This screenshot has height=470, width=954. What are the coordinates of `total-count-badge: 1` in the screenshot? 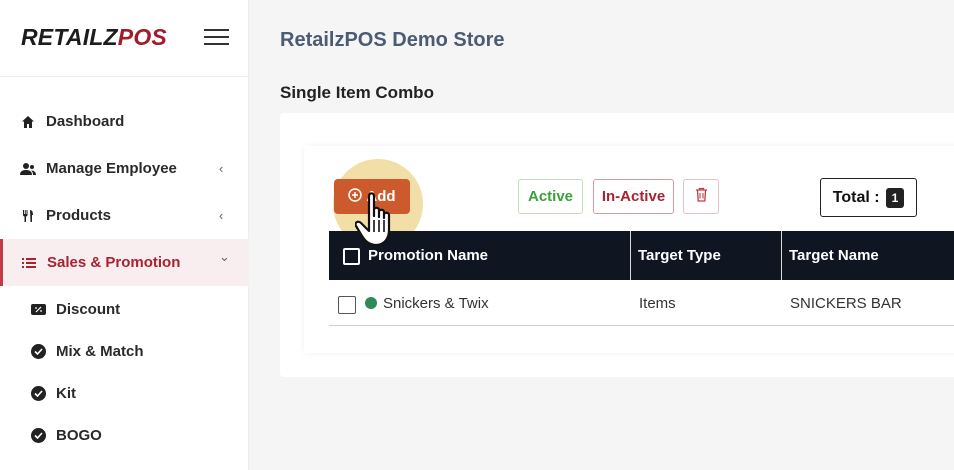 It's located at (895, 197).